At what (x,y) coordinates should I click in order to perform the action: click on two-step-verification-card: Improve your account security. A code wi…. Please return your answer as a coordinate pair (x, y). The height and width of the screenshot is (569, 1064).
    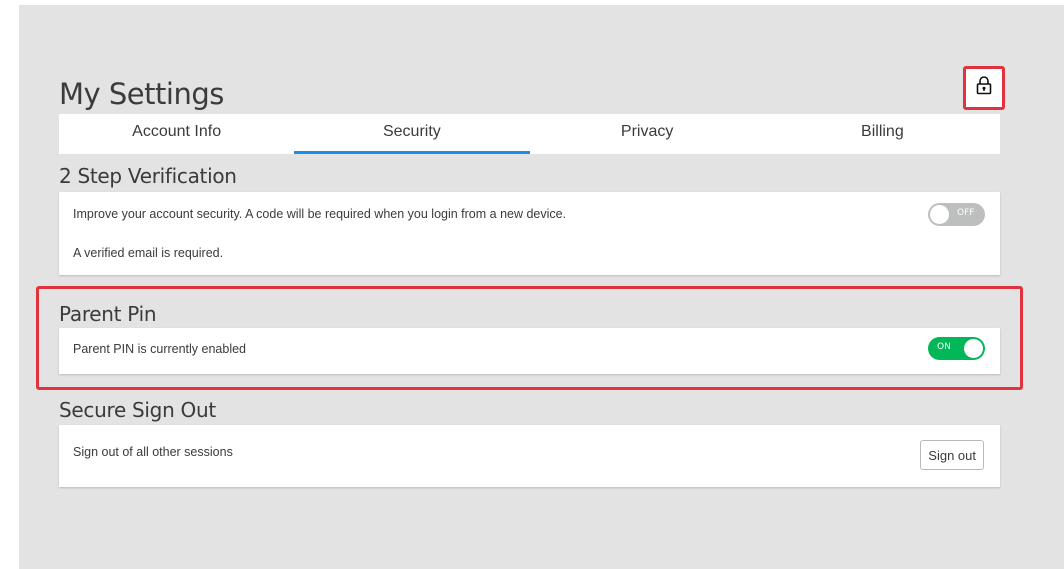
    Looking at the image, I should click on (529, 233).